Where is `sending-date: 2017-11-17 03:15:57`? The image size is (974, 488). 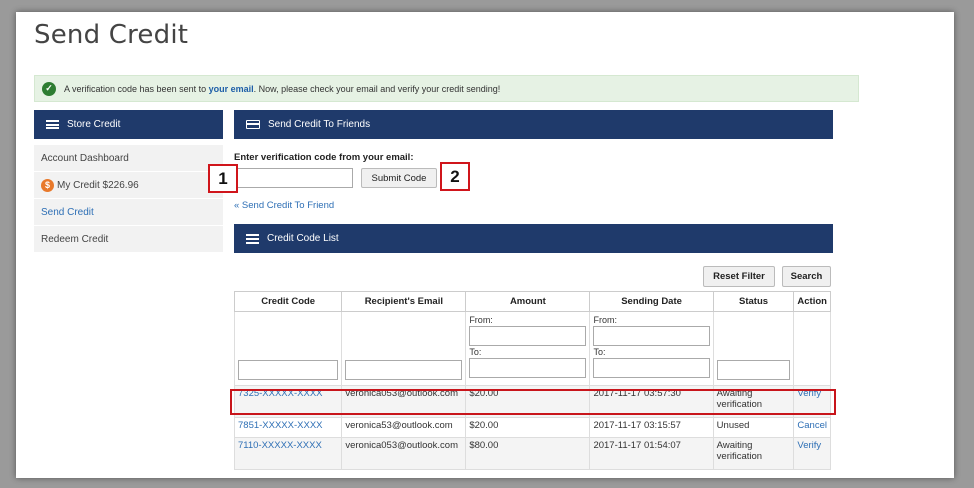 sending-date: 2017-11-17 03:15:57 is located at coordinates (651, 427).